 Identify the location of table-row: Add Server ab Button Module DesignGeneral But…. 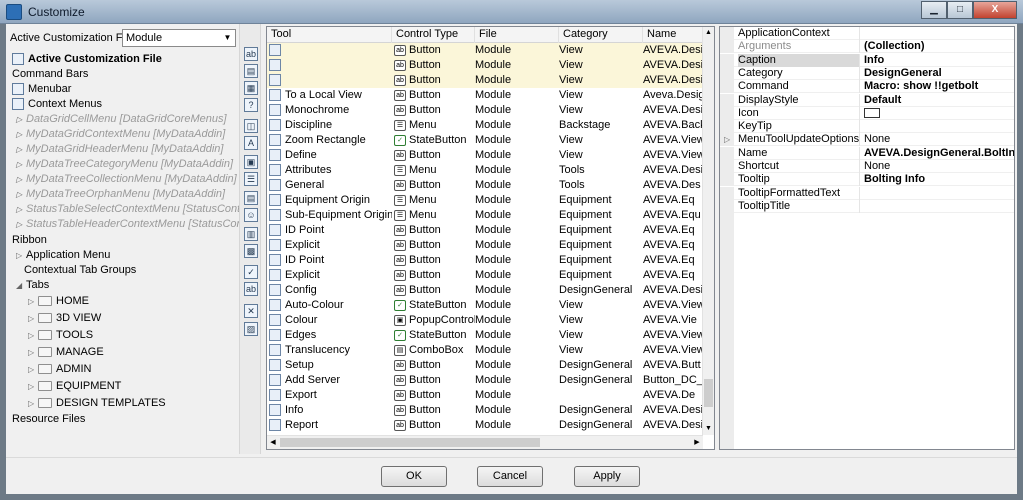
(485, 380).